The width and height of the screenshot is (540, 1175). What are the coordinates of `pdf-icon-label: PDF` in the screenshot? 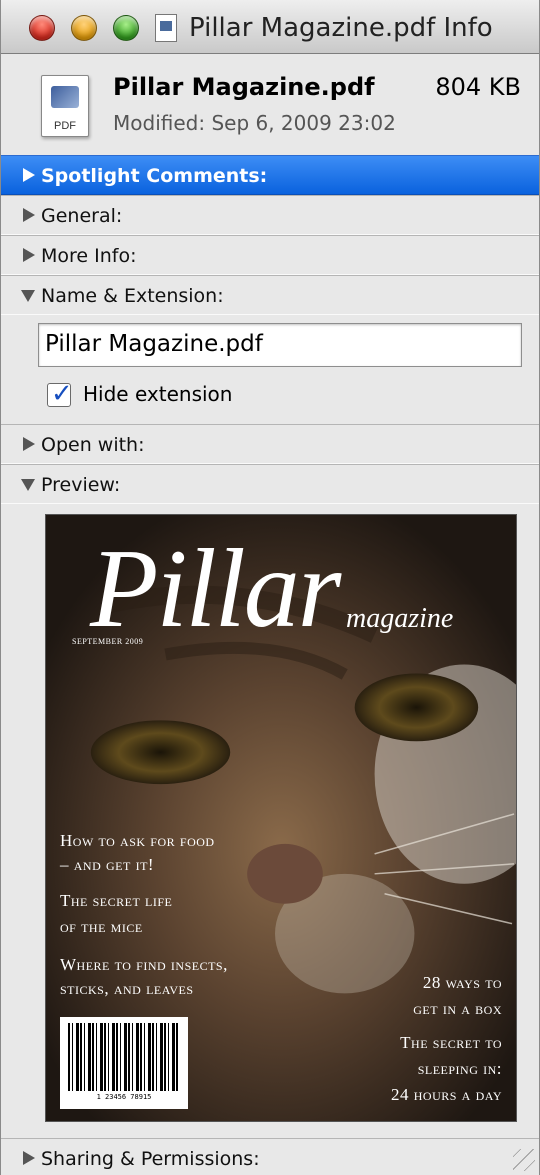 It's located at (65, 126).